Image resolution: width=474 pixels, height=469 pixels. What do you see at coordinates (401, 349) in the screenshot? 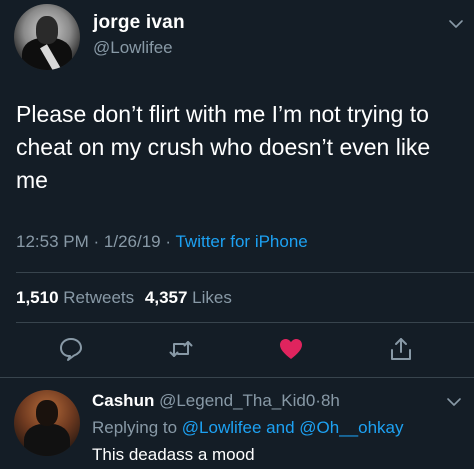
I see `share-icon` at bounding box center [401, 349].